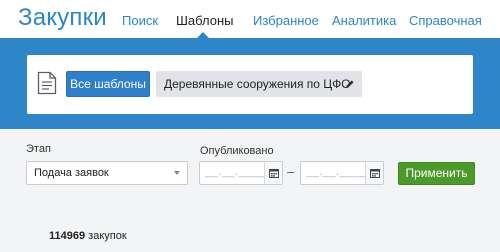 Image resolution: width=500 pixels, height=252 pixels. I want to click on nav-reference: Справочная, so click(445, 20).